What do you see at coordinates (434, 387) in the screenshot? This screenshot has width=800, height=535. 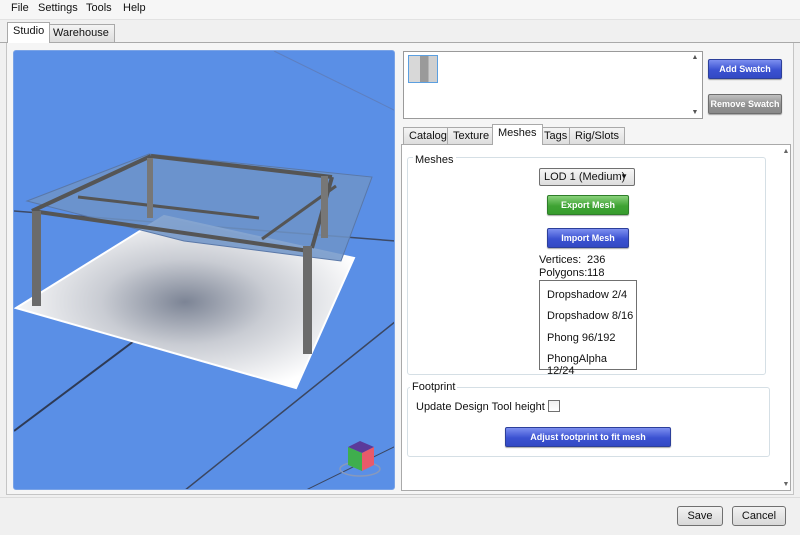 I see `footprint-group-title: Footprint` at bounding box center [434, 387].